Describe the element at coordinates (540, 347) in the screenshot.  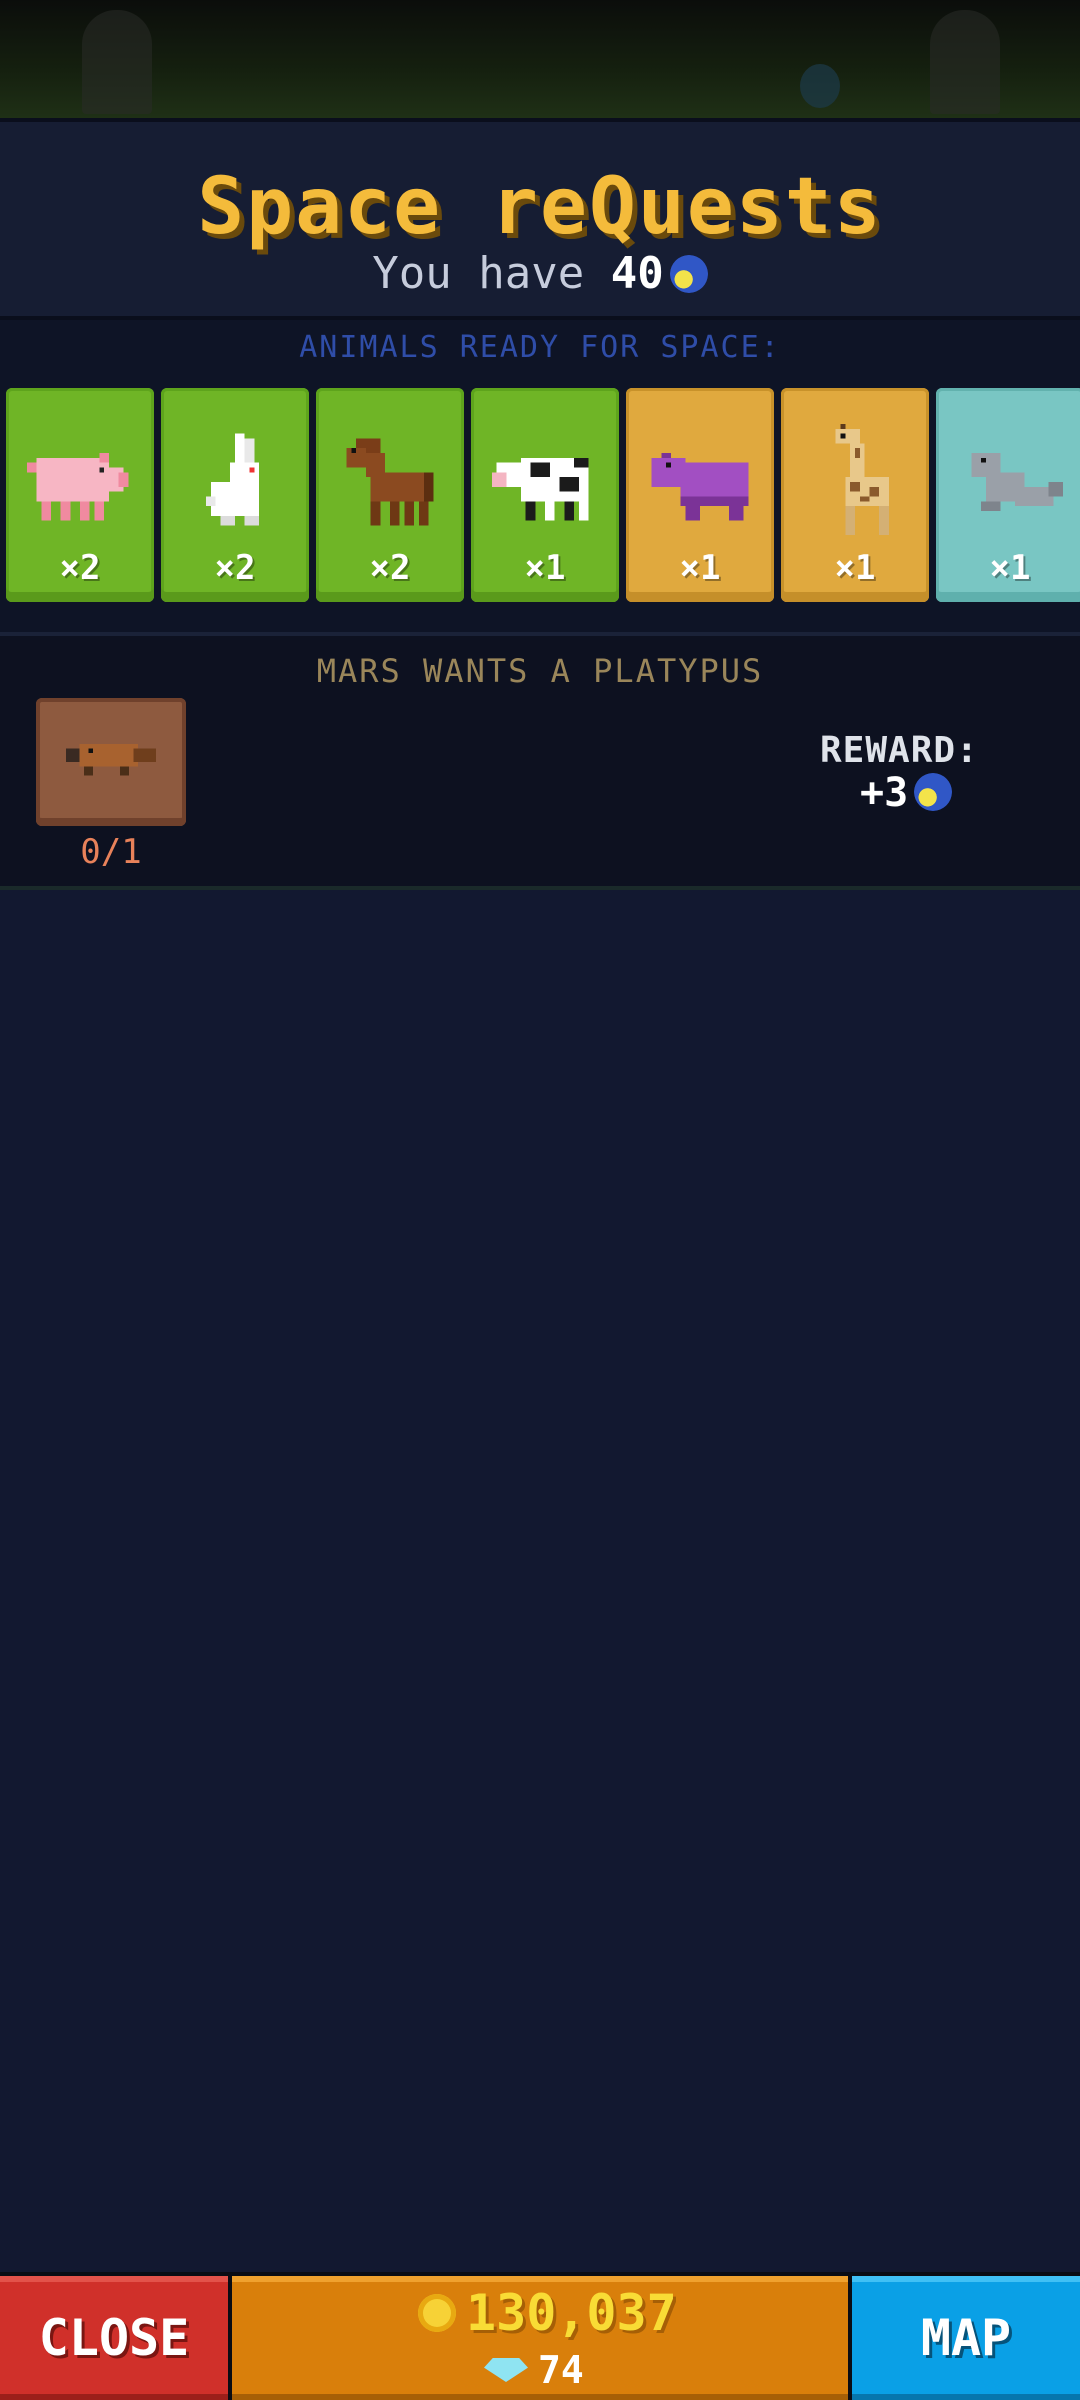
I see `ready-label: ANIMALS READY FOR SPACE:` at that location.